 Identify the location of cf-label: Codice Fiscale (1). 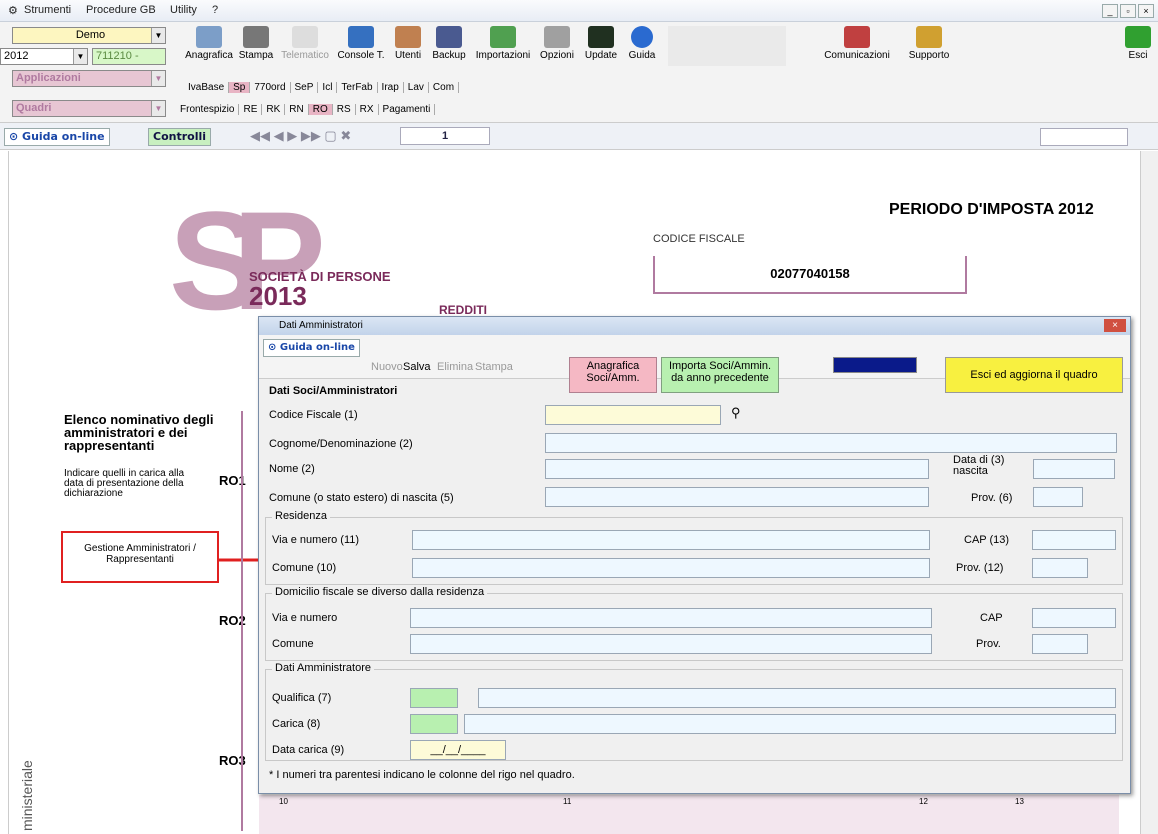
(313, 415).